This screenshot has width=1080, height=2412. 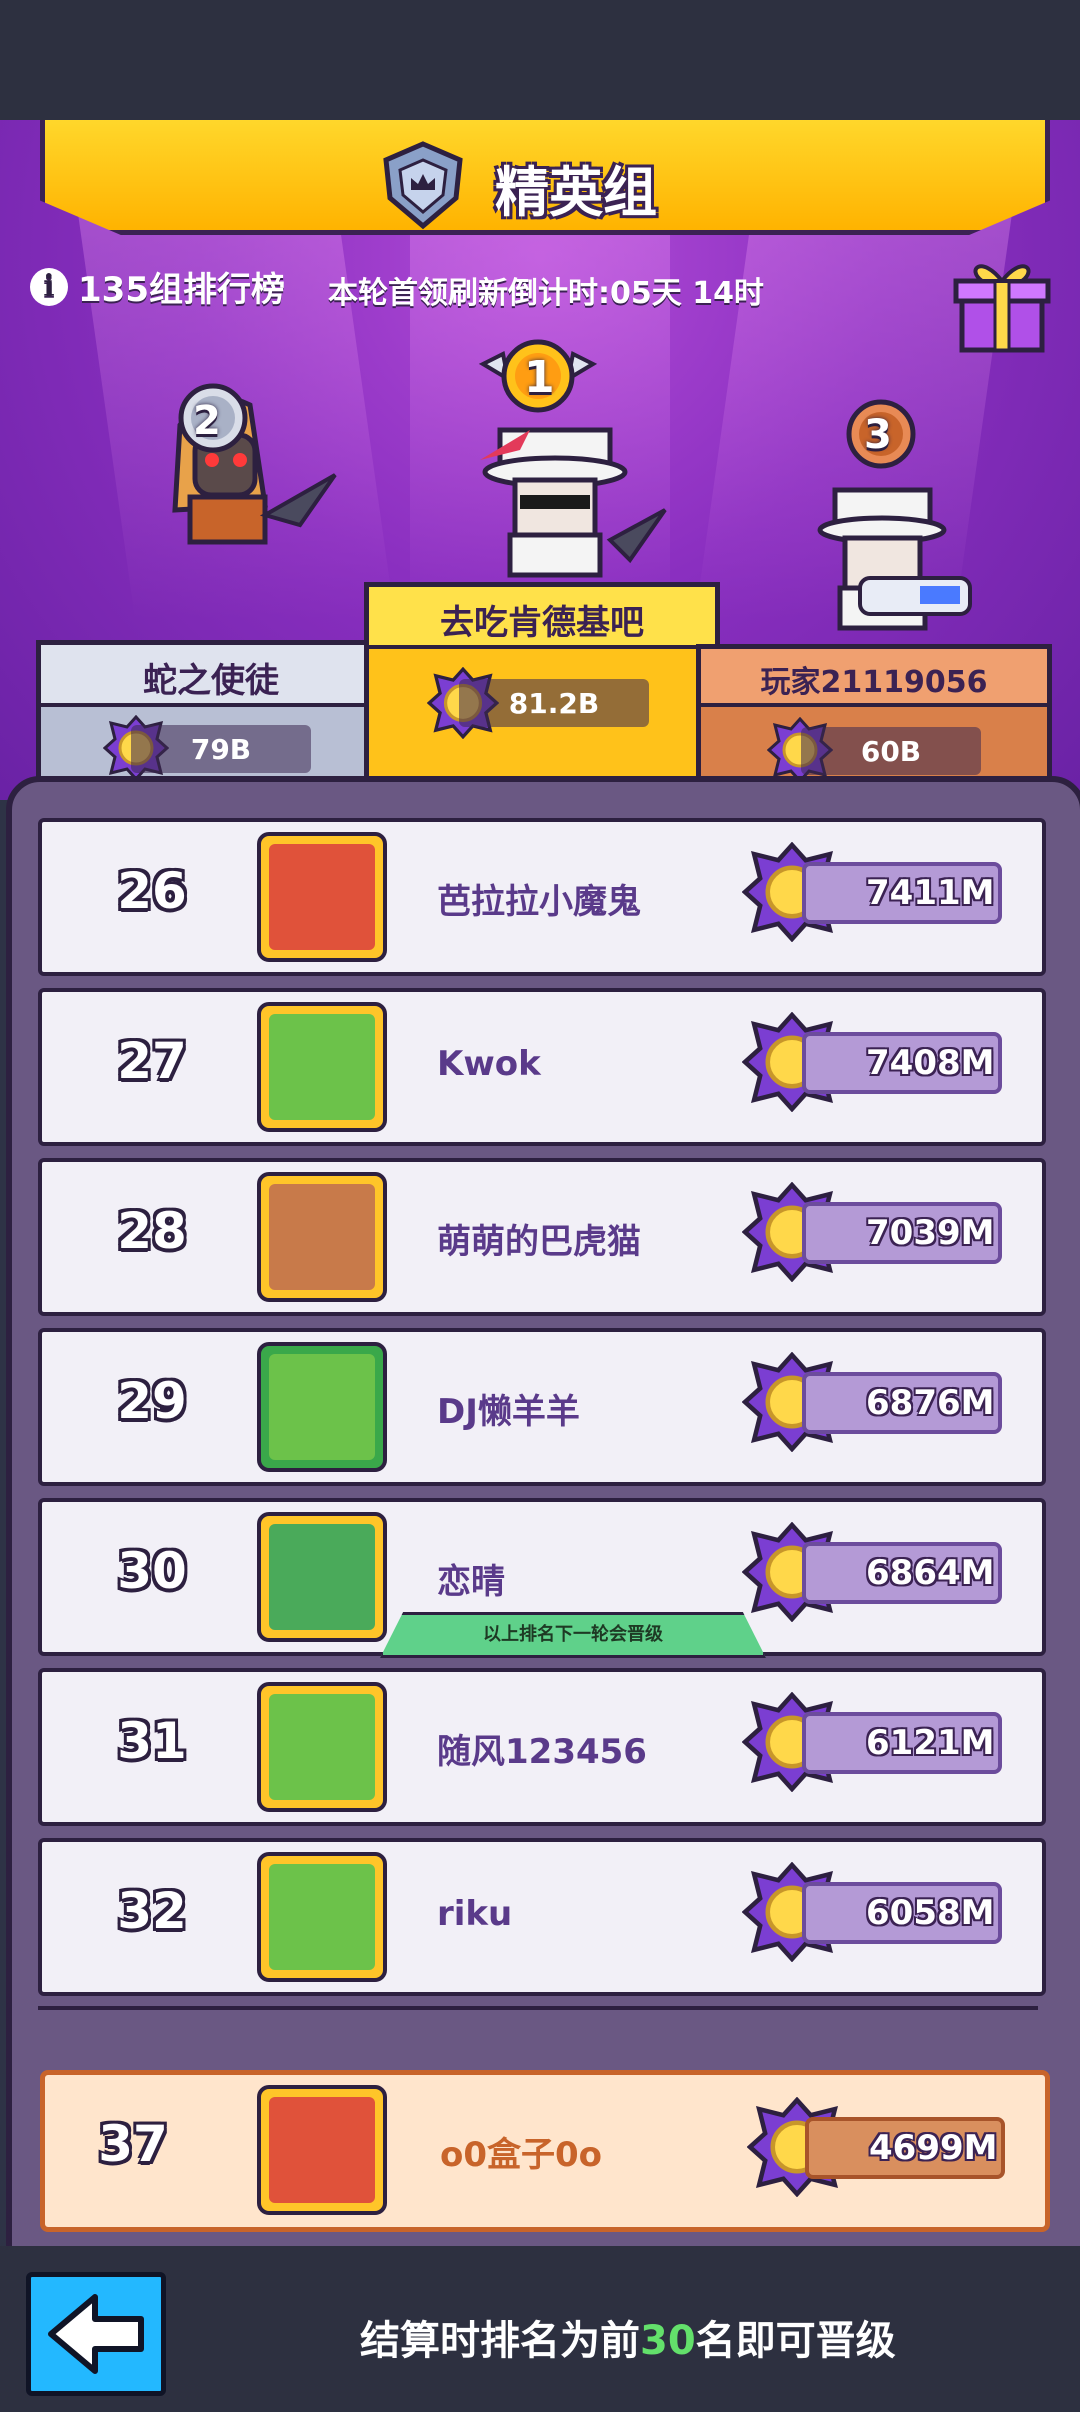 What do you see at coordinates (152, 1911) in the screenshot?
I see `row-rank: 32` at bounding box center [152, 1911].